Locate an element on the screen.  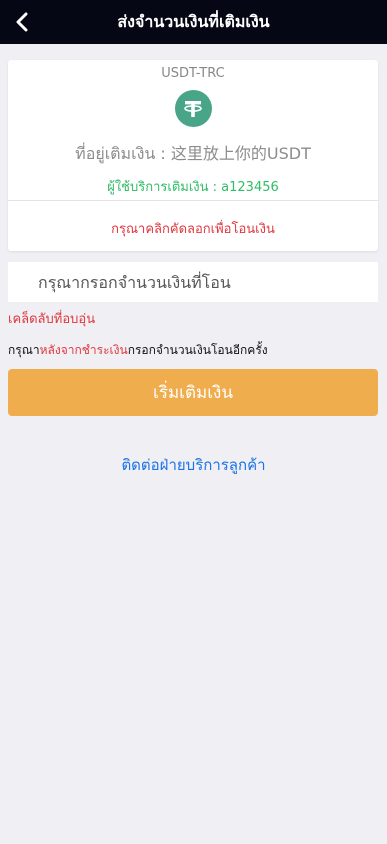
tips-link: เคล็ดลับที่อบอุ่น is located at coordinates (51, 318).